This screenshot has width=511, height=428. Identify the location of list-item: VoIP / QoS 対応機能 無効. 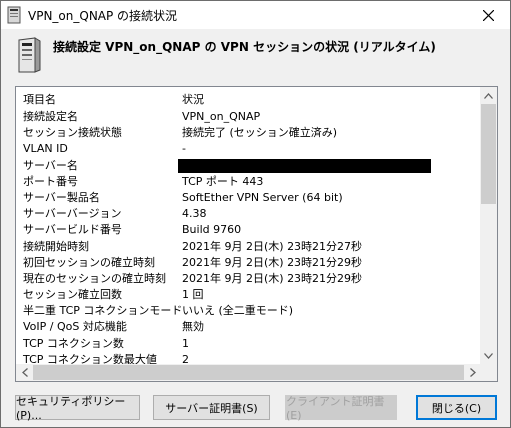
(248, 327).